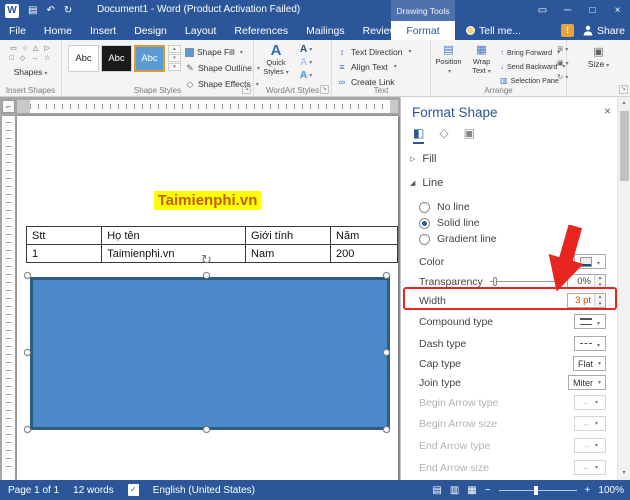 The height and width of the screenshot is (500, 630). Describe the element at coordinates (586, 281) in the screenshot. I see `transparency-spinner: 0%` at that location.